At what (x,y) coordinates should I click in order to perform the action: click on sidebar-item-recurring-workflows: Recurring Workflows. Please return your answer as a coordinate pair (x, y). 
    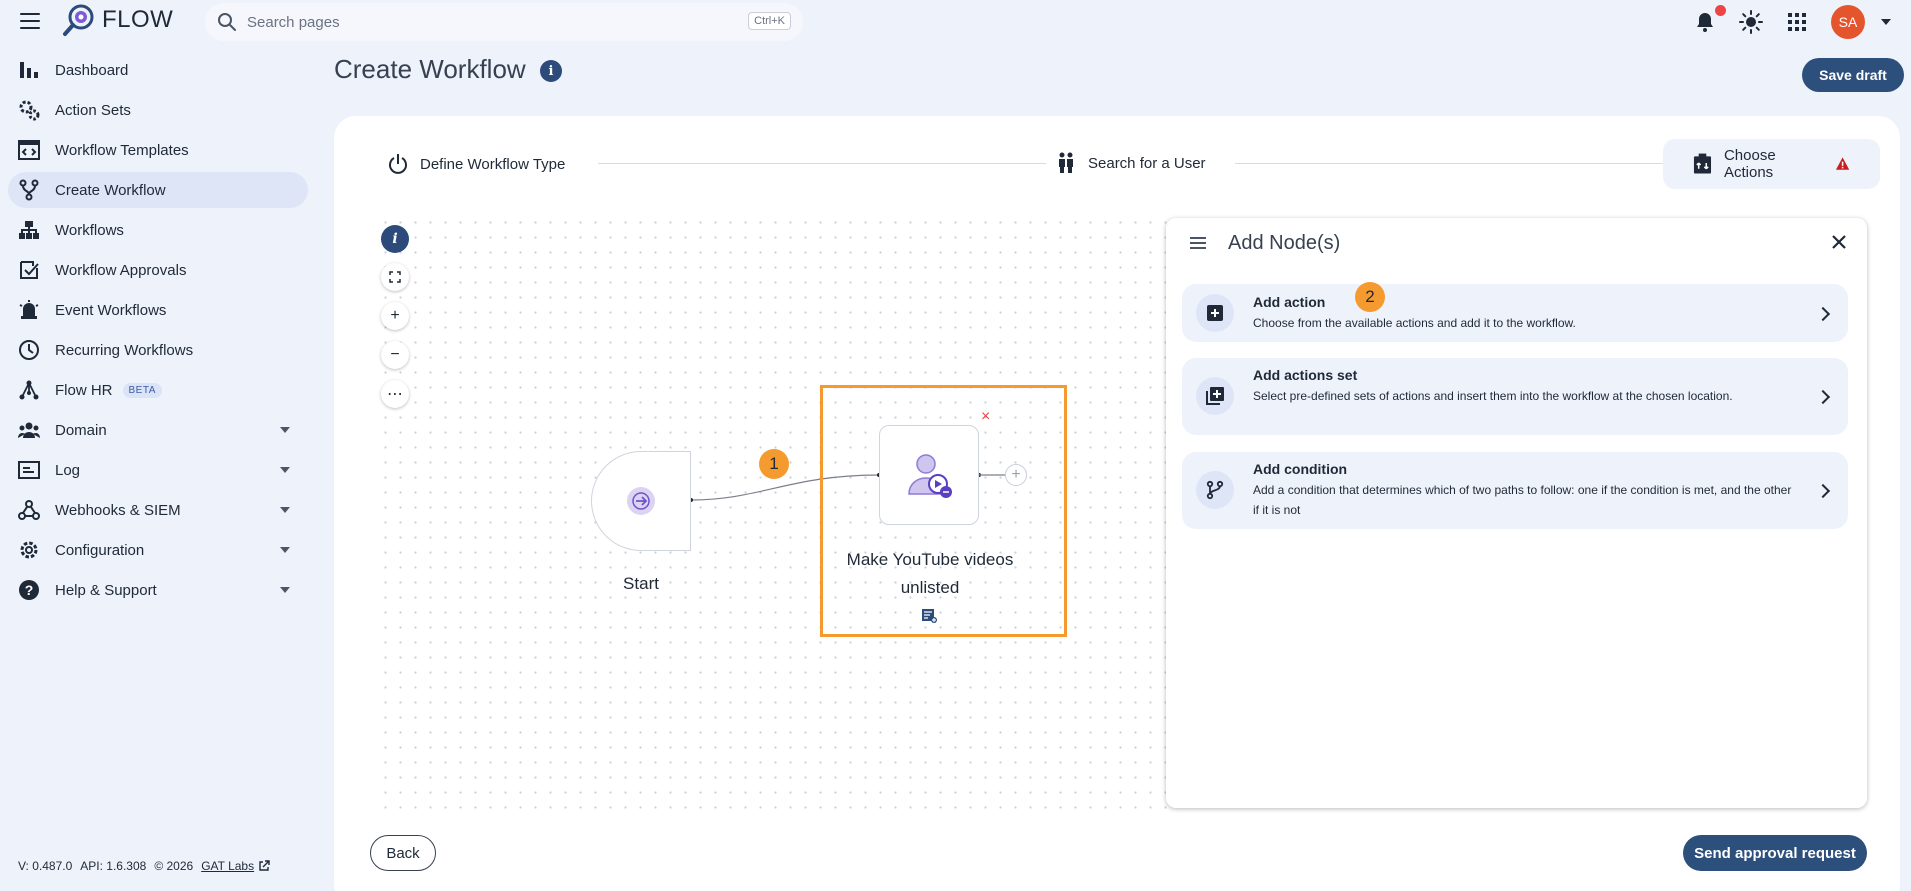
    Looking at the image, I should click on (158, 350).